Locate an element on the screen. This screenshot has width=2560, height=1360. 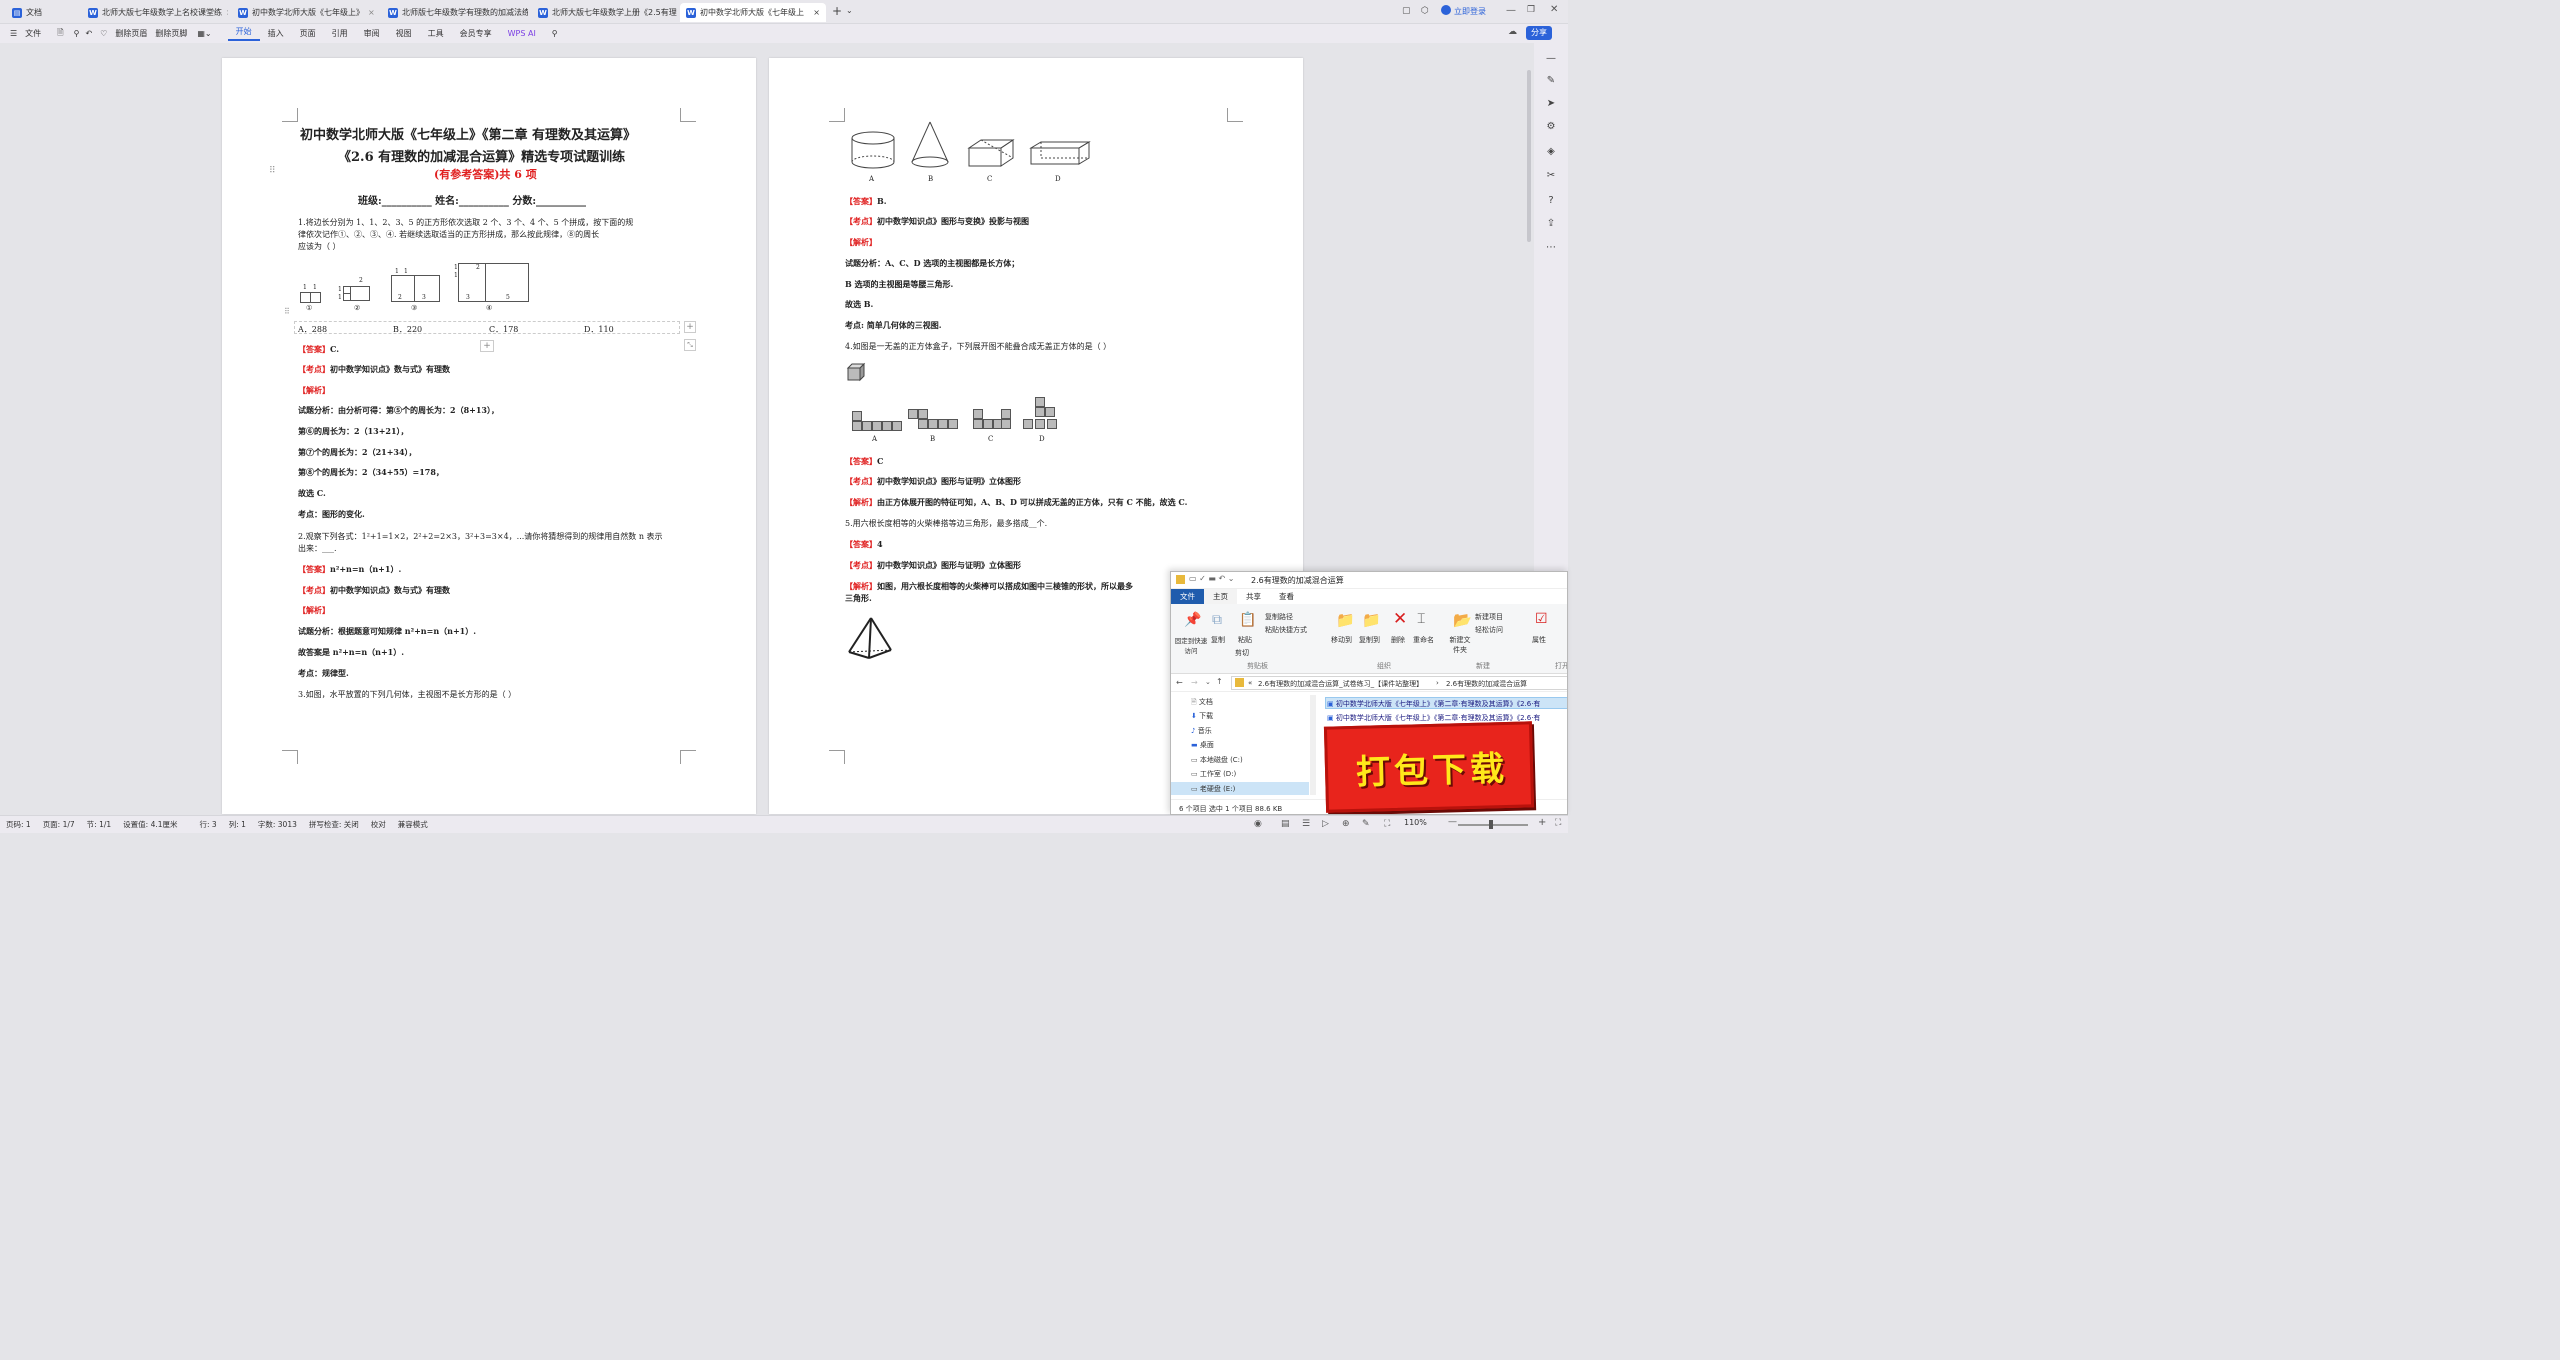
new-item-button: 新建项目 is located at coordinates (1489, 617).